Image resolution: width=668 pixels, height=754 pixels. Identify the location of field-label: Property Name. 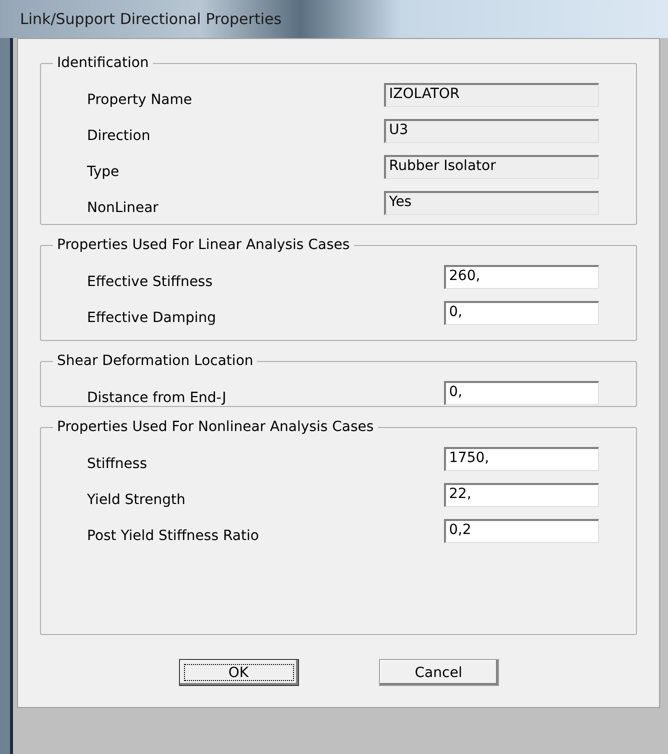
(140, 99).